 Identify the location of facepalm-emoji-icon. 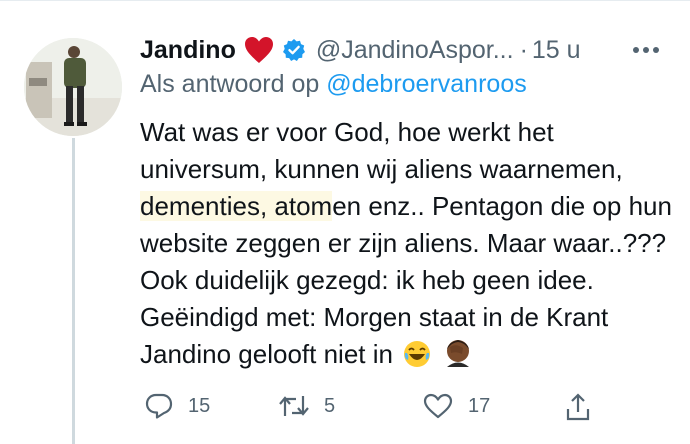
(458, 358).